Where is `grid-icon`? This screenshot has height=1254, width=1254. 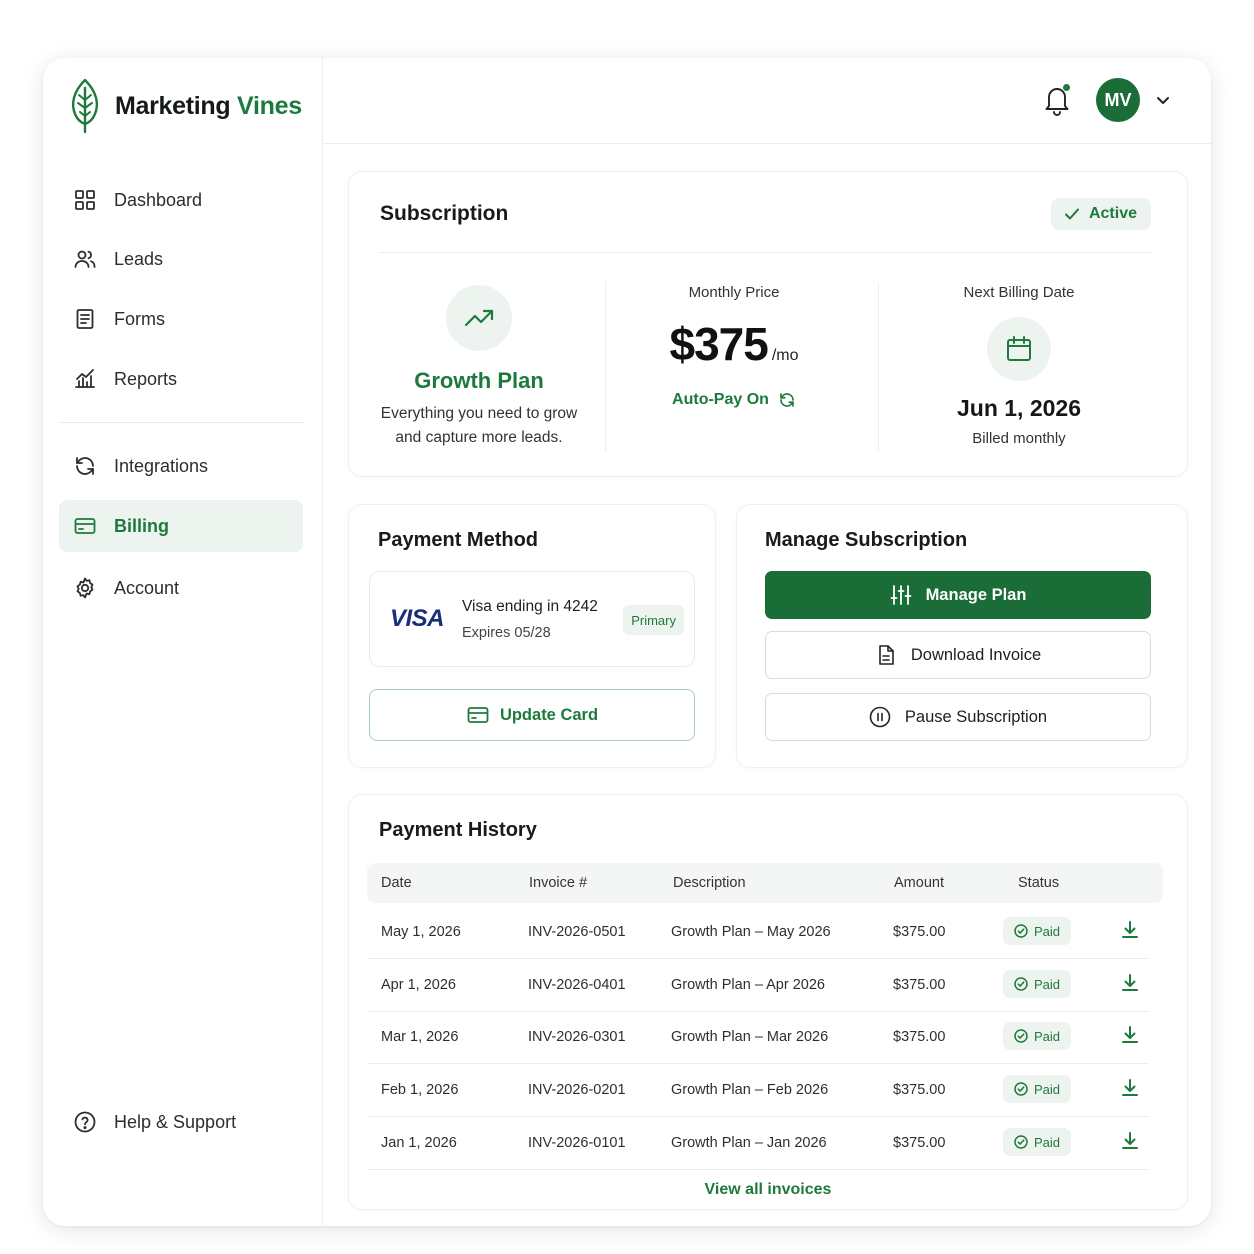 grid-icon is located at coordinates (85, 200).